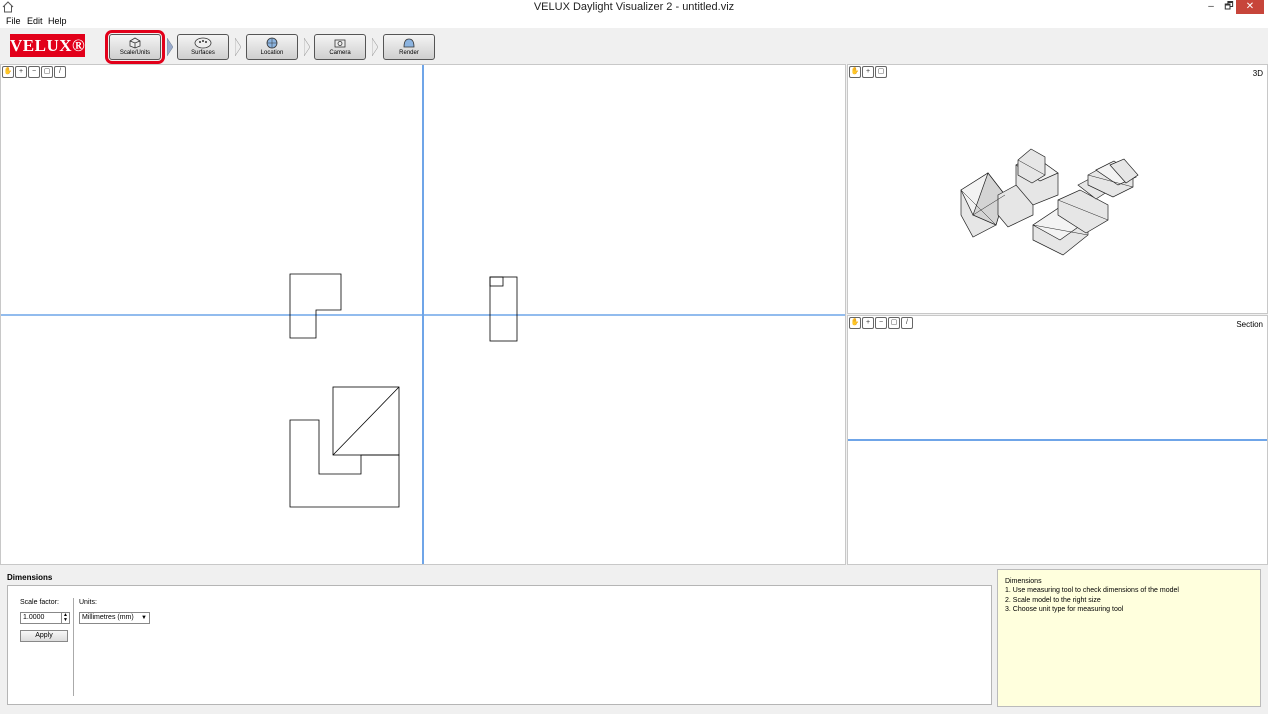 This screenshot has width=1268, height=714. Describe the element at coordinates (409, 53) in the screenshot. I see `step-label: Render` at that location.